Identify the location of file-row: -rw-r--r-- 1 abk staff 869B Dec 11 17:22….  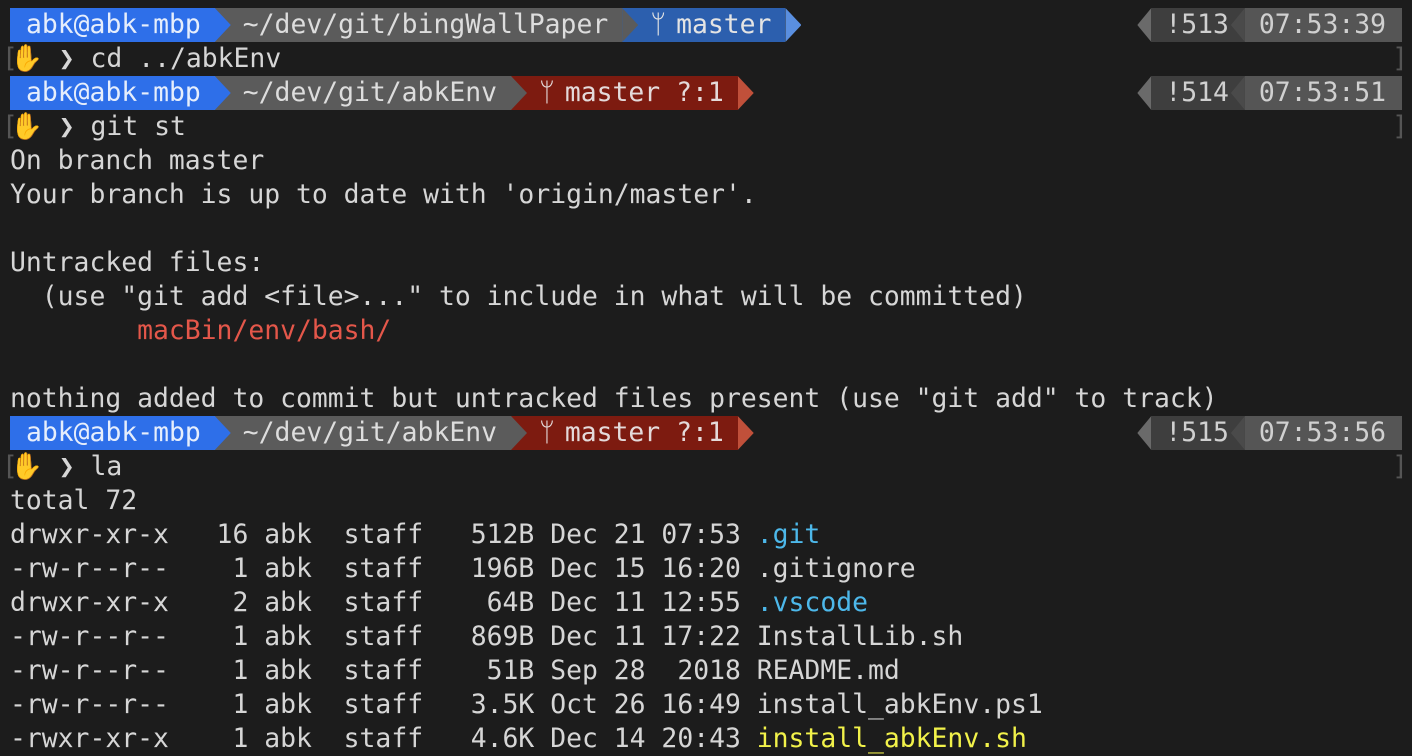
(711, 637).